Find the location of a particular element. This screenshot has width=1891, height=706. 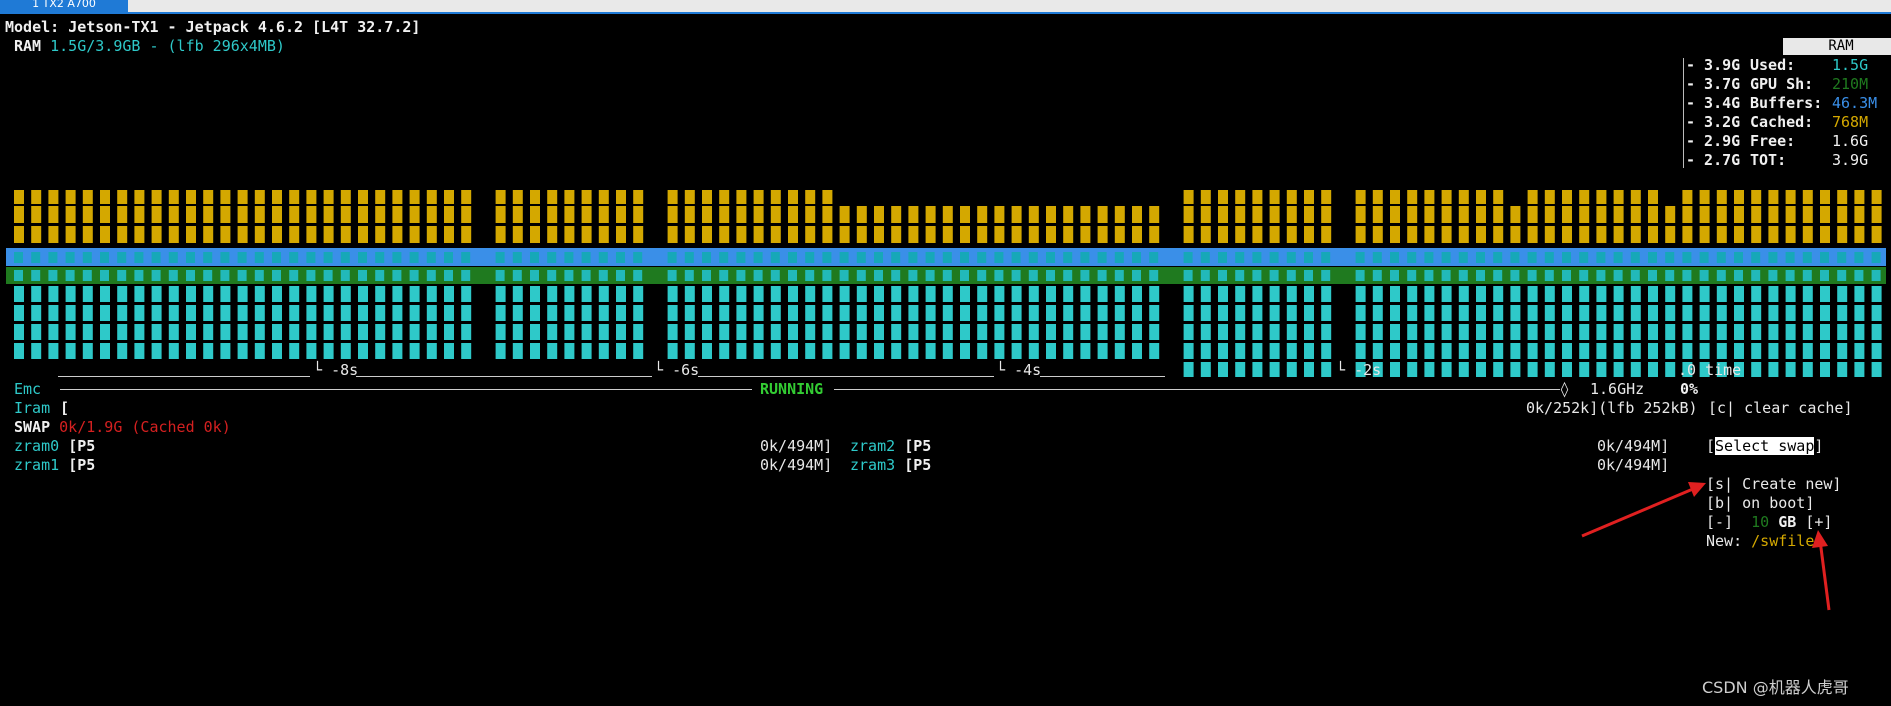

annotation-arrows is located at coordinates (1706, 546).